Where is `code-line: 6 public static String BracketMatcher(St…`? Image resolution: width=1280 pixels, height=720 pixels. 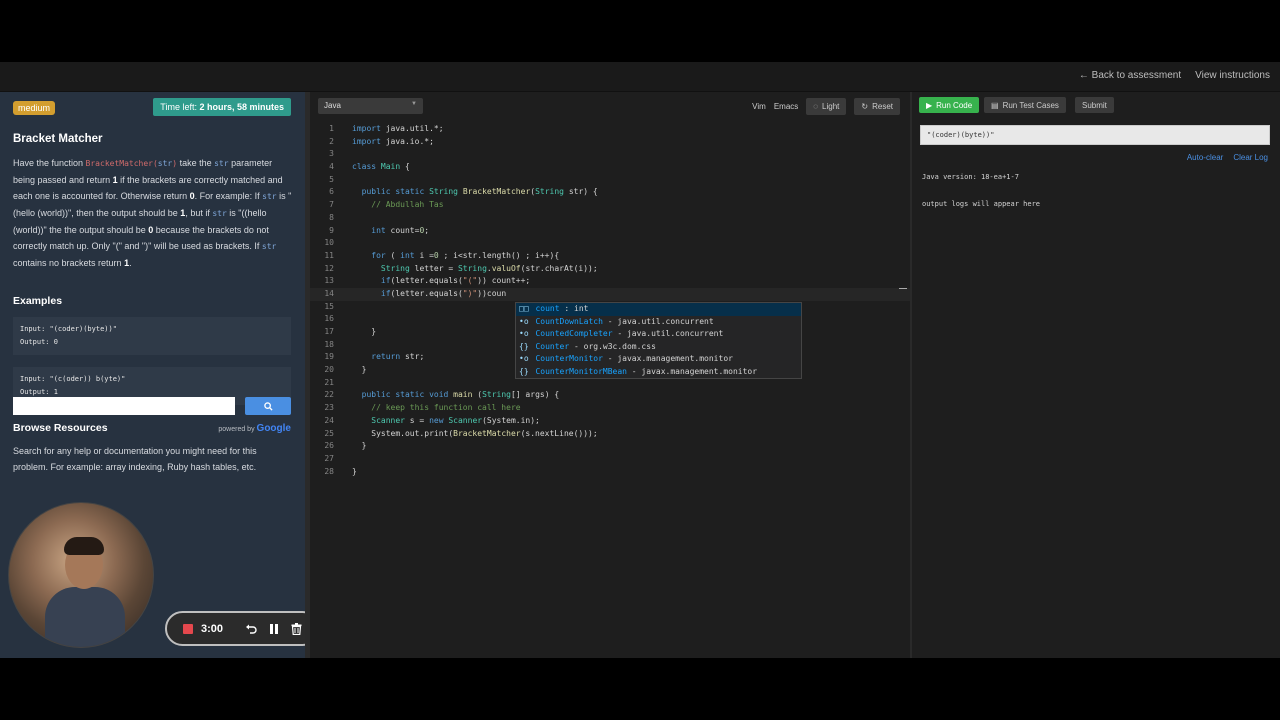 code-line: 6 public static String BracketMatcher(St… is located at coordinates (610, 192).